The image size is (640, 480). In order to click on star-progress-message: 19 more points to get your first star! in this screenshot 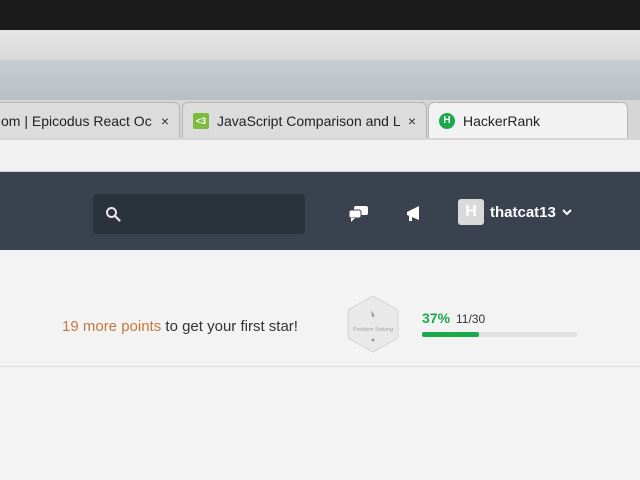, I will do `click(180, 326)`.